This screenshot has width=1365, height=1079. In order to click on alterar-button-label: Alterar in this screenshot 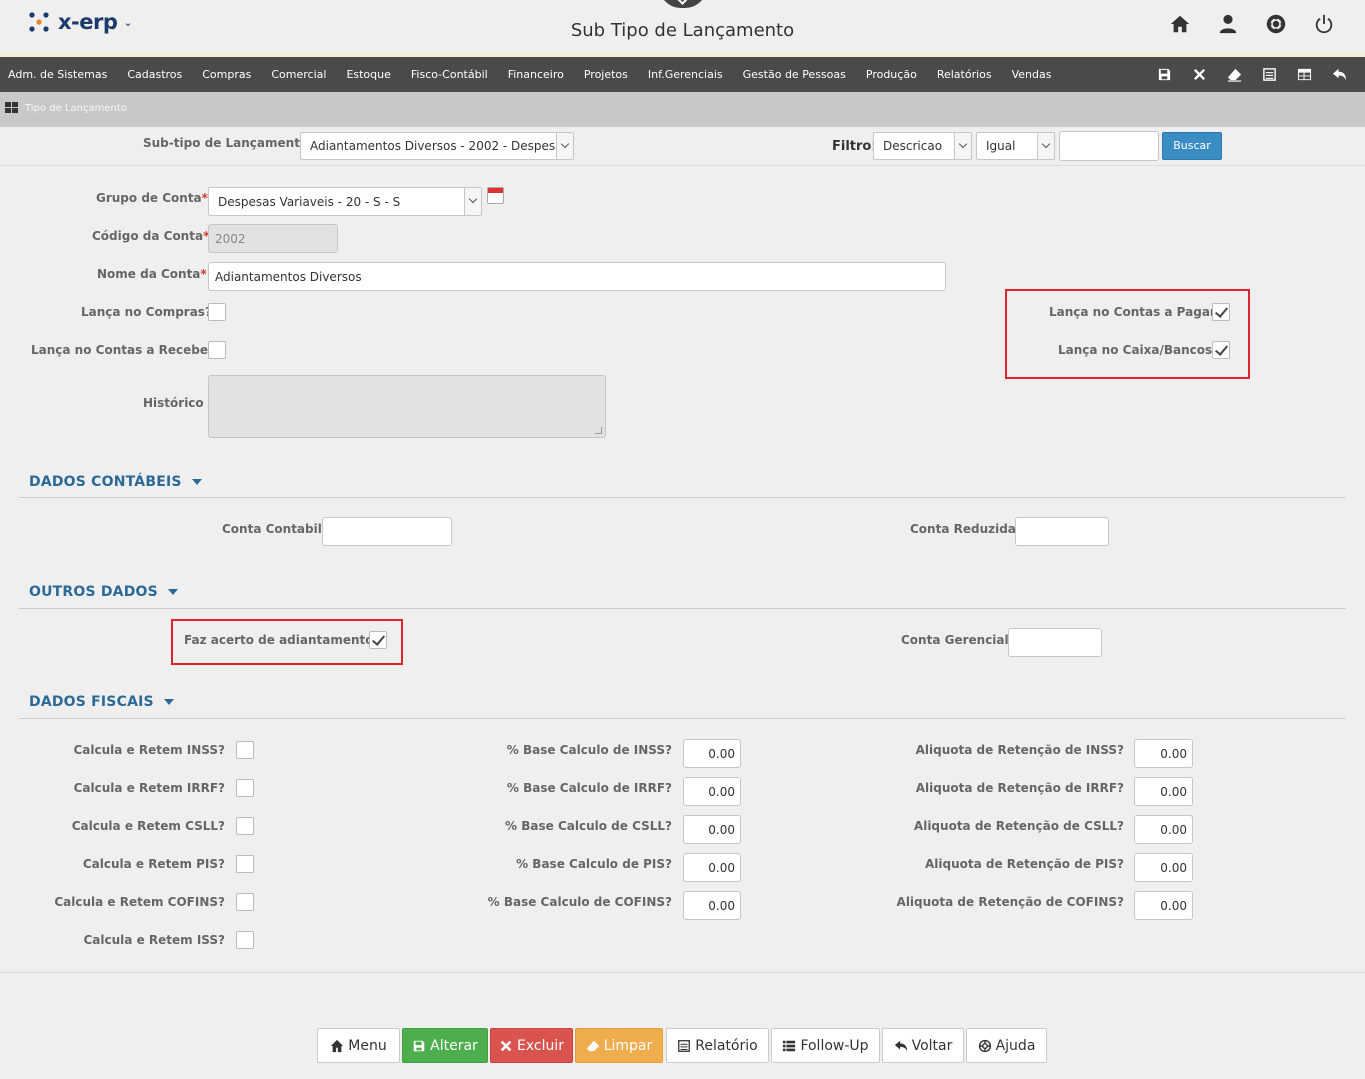, I will do `click(454, 1045)`.